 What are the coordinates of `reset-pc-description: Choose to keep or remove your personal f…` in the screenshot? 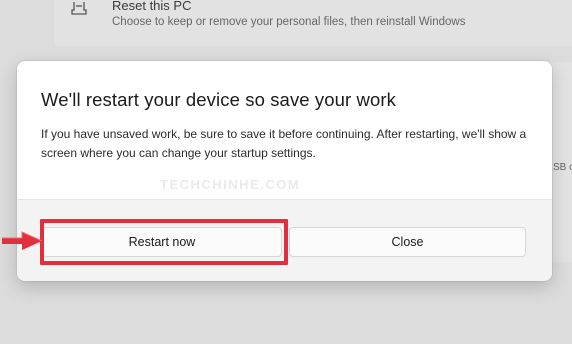 It's located at (289, 22).